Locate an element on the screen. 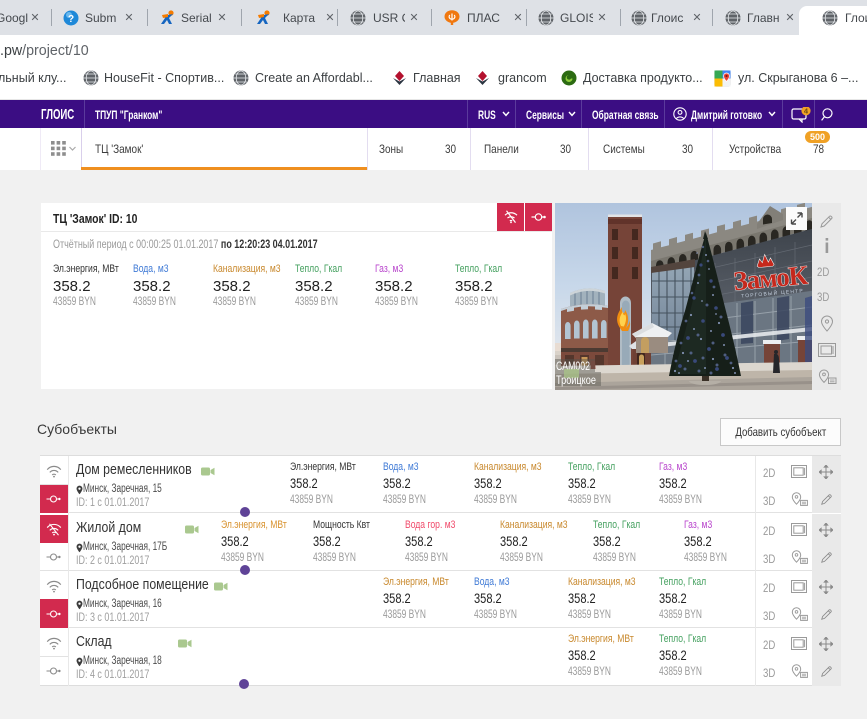 The width and height of the screenshot is (867, 719). svg-text: Троицкое is located at coordinates (576, 381).